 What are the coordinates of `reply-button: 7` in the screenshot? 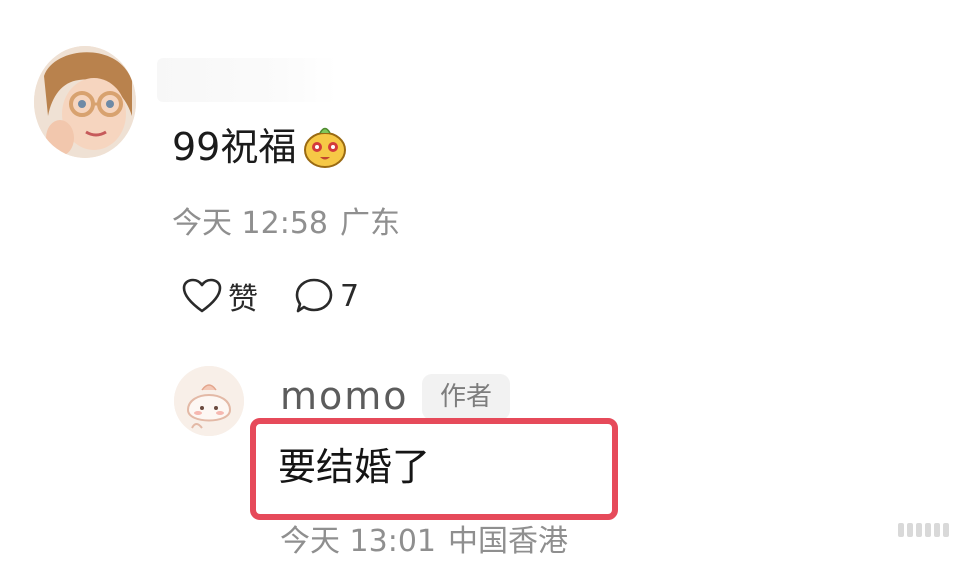 It's located at (326, 296).